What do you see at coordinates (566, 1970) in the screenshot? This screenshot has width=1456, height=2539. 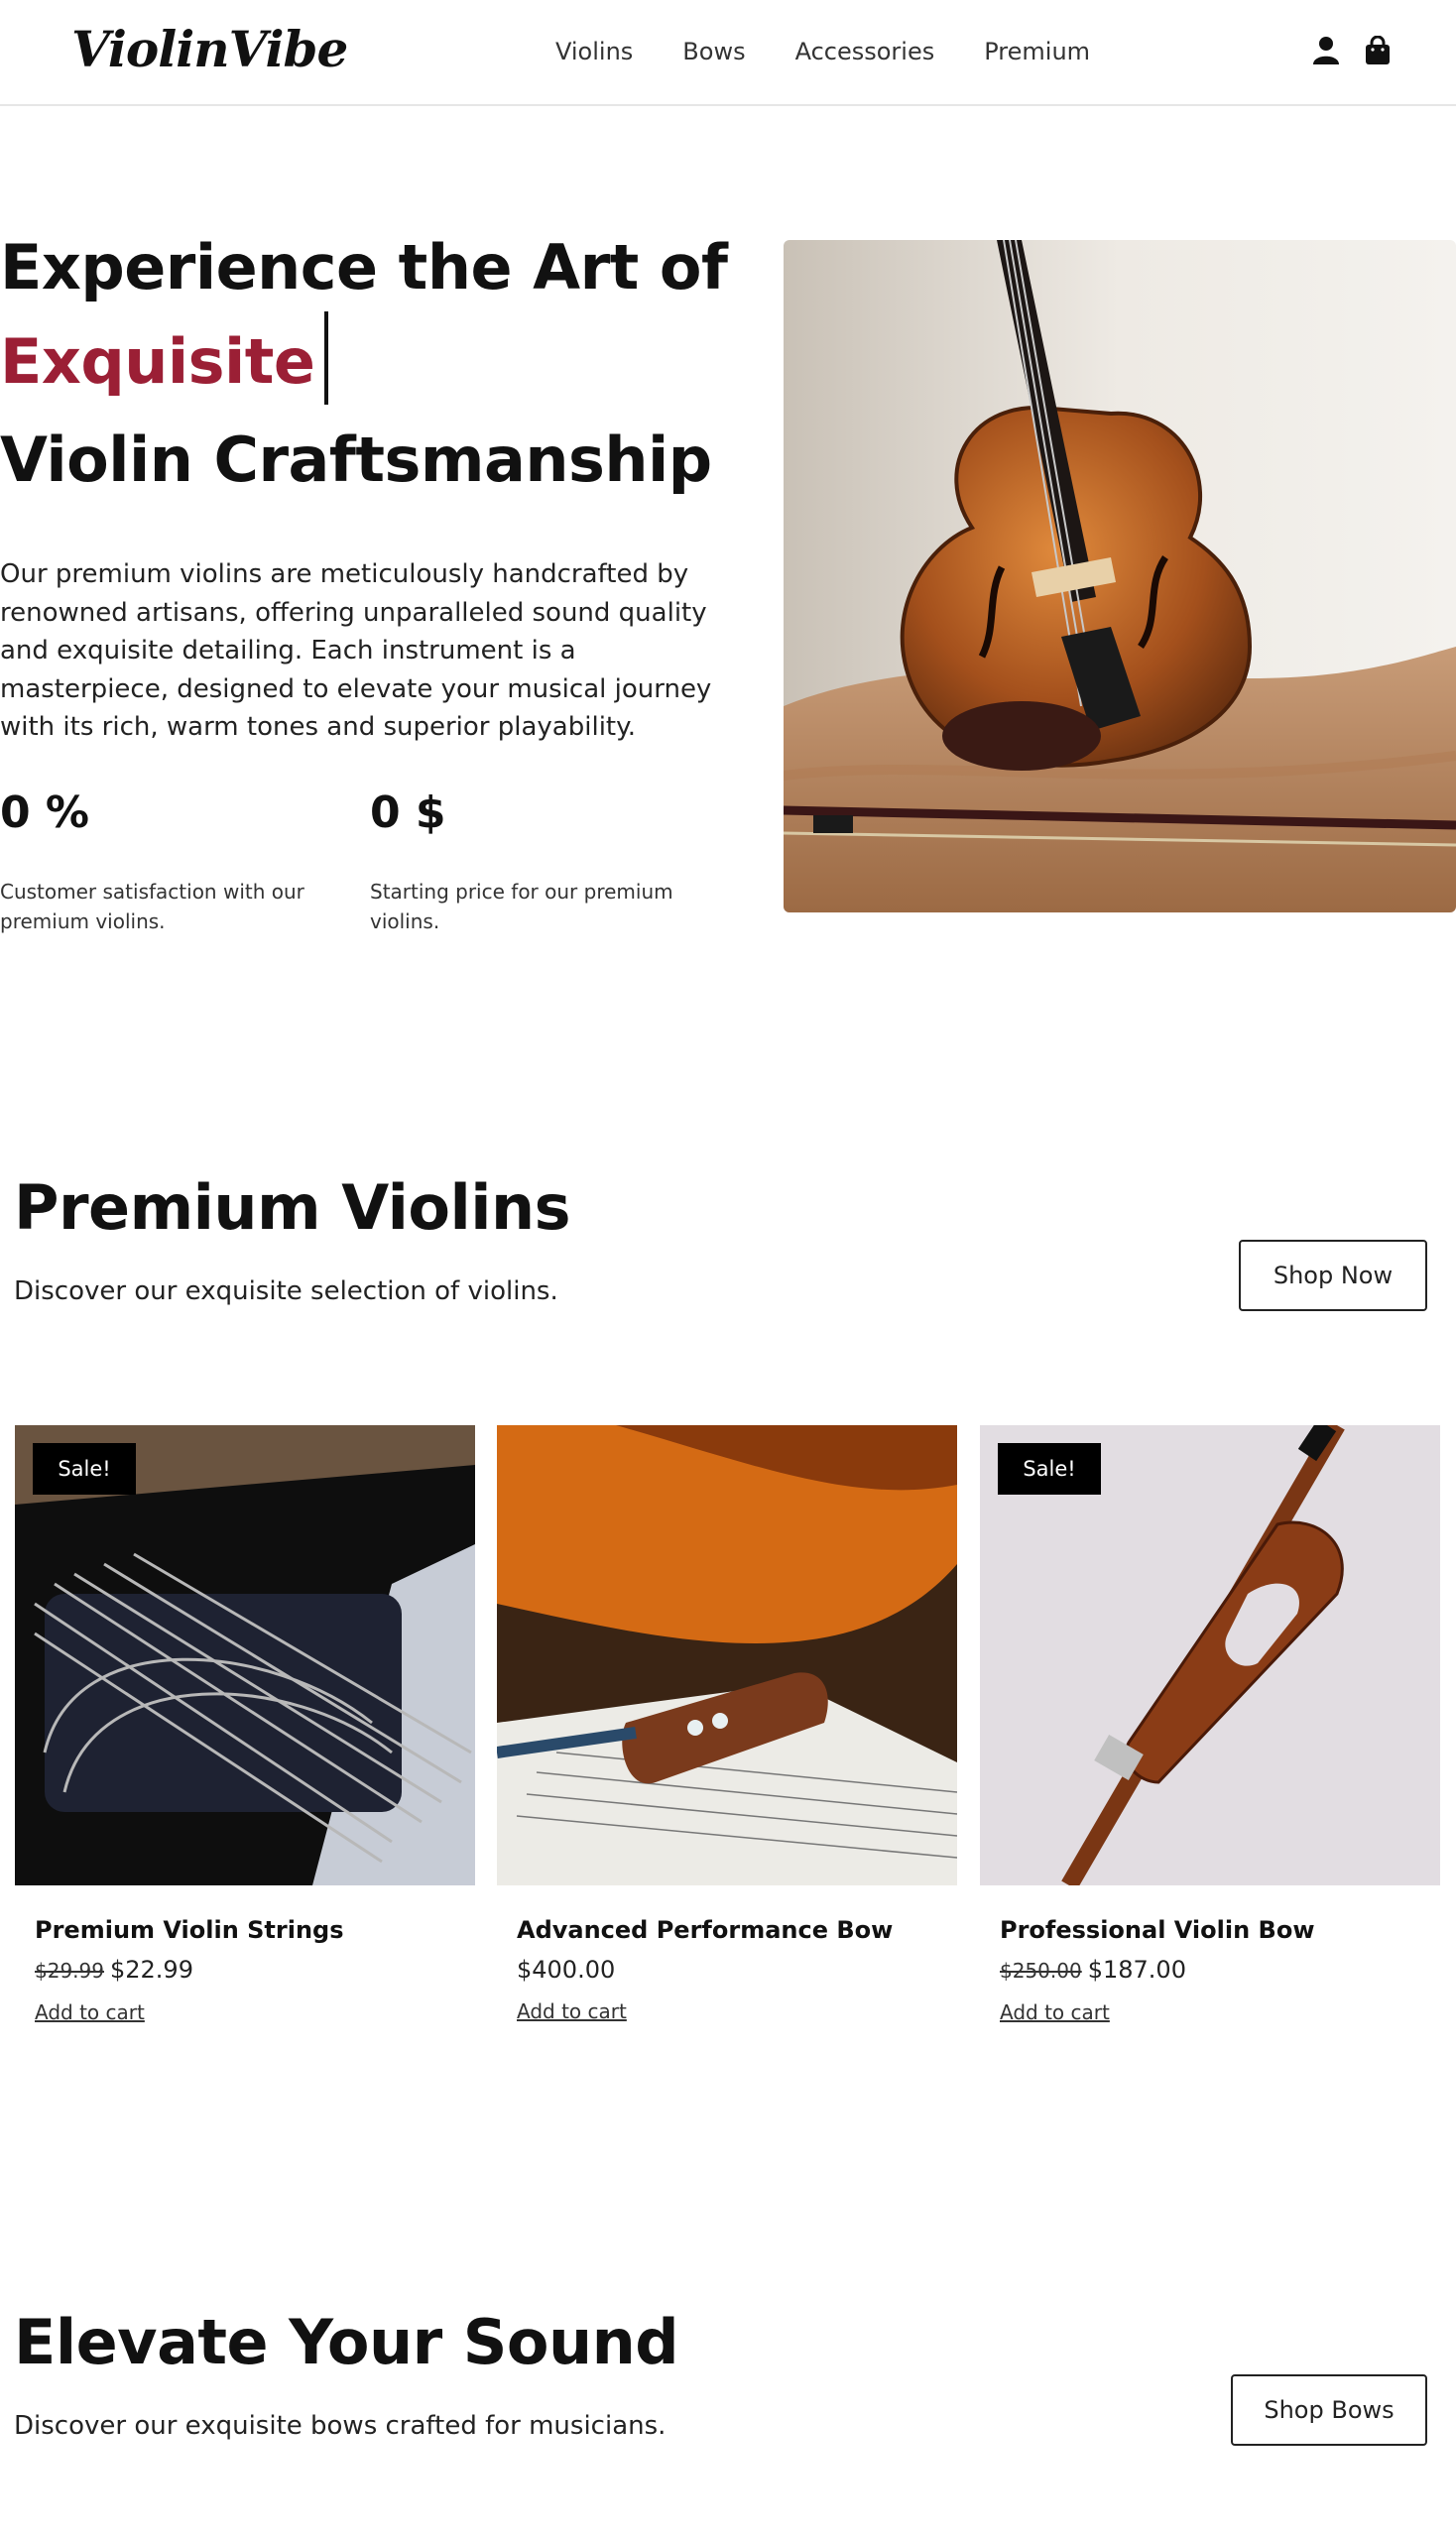 I see `product-price-value: $400.00` at bounding box center [566, 1970].